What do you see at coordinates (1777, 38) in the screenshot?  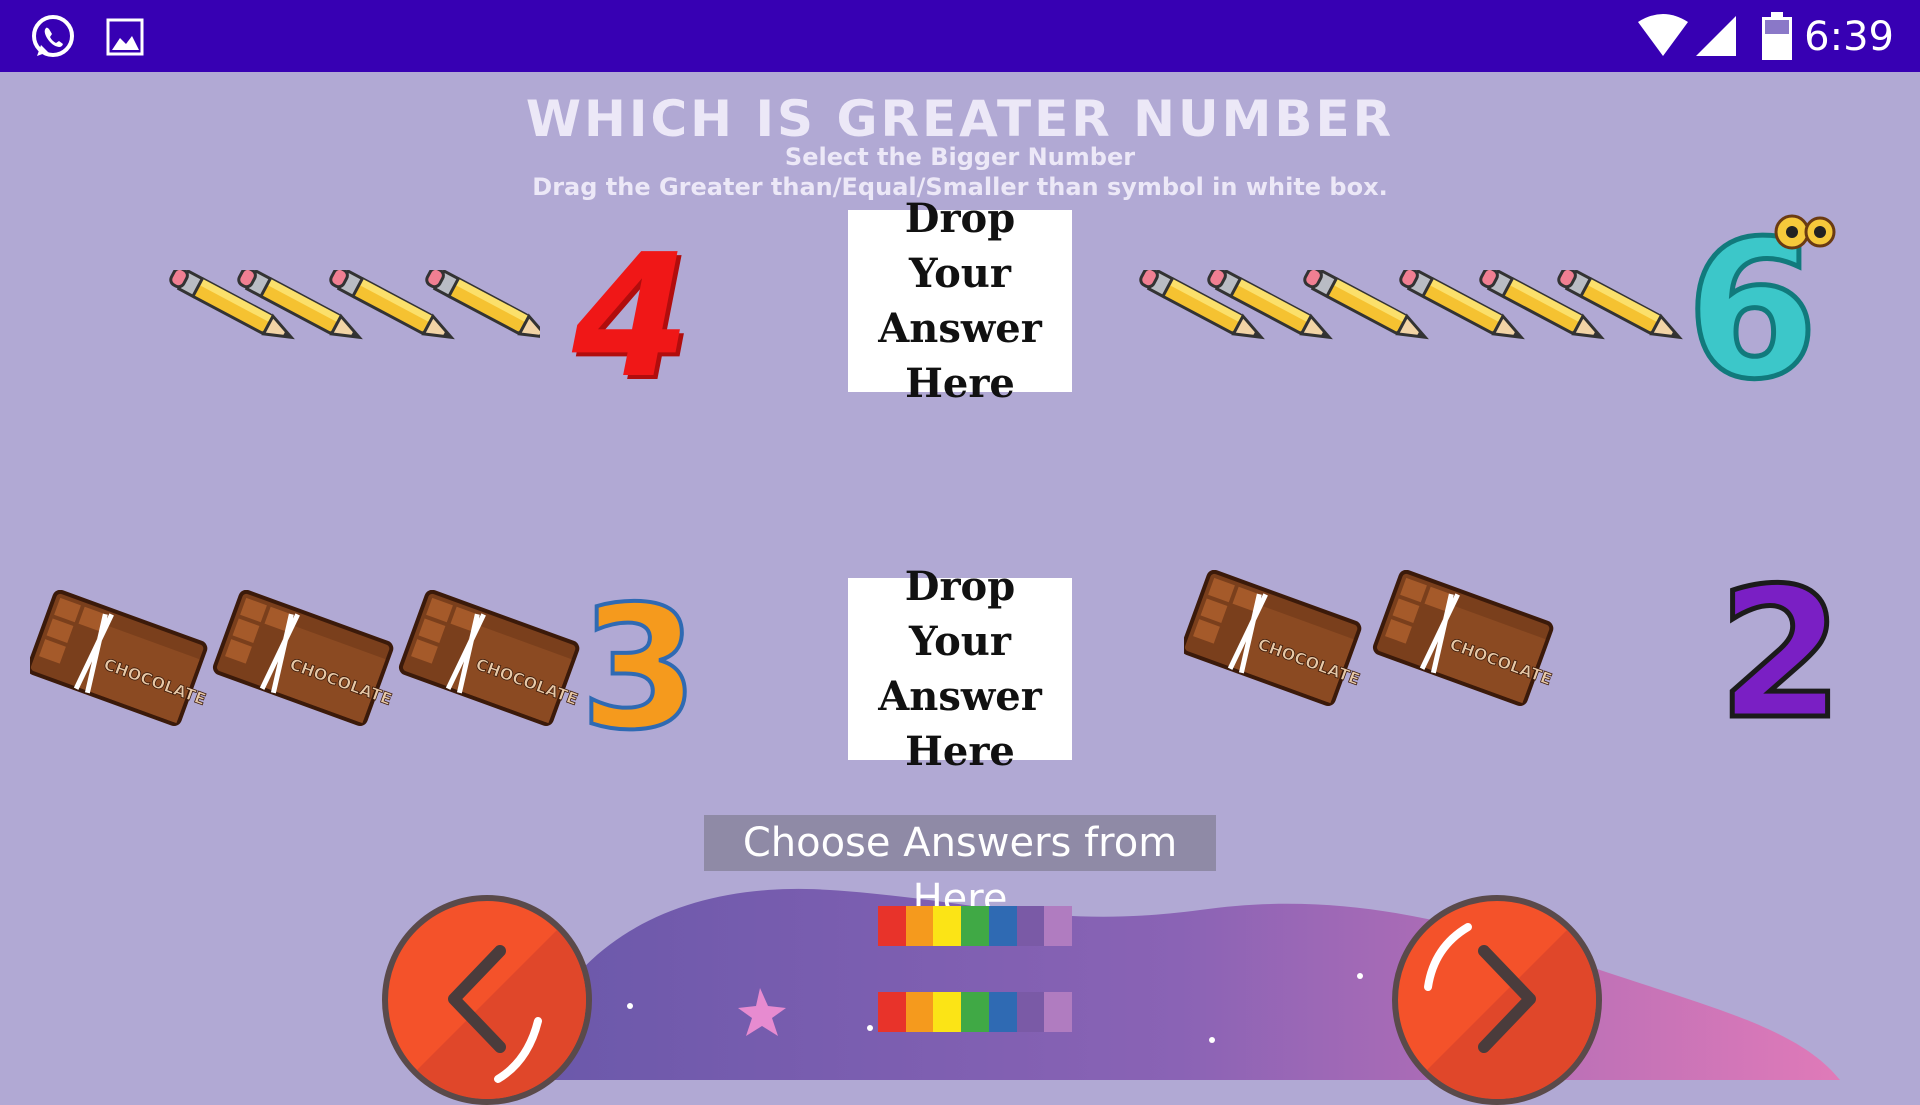 I see `battery-icon` at bounding box center [1777, 38].